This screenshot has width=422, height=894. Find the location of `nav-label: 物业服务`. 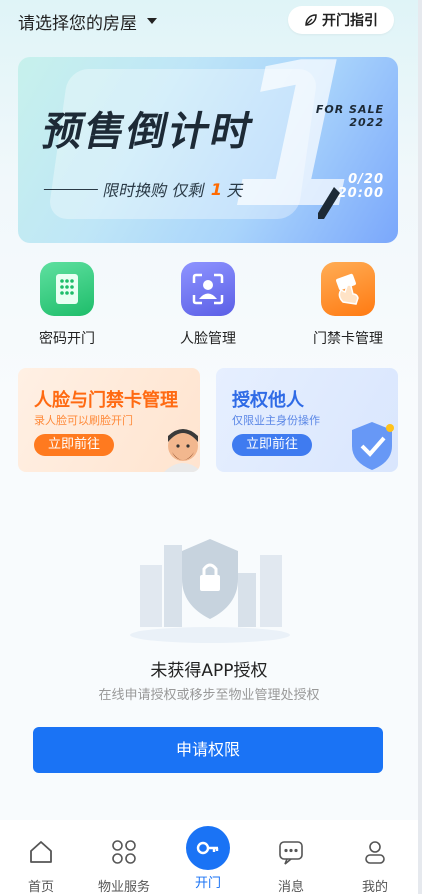

nav-label: 物业服务 is located at coordinates (123, 887).